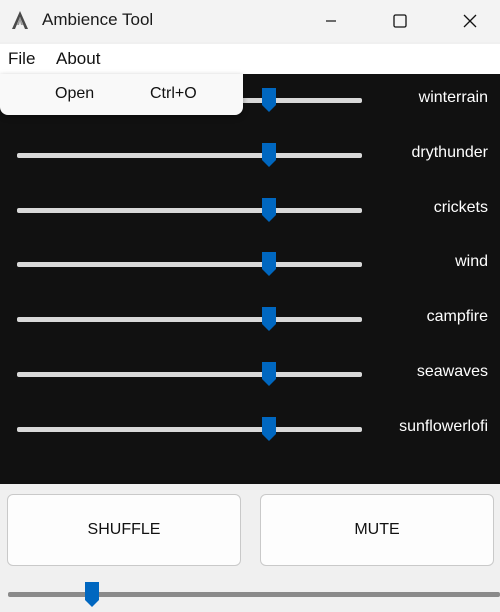  What do you see at coordinates (460, 207) in the screenshot?
I see `channel-label: crickets` at bounding box center [460, 207].